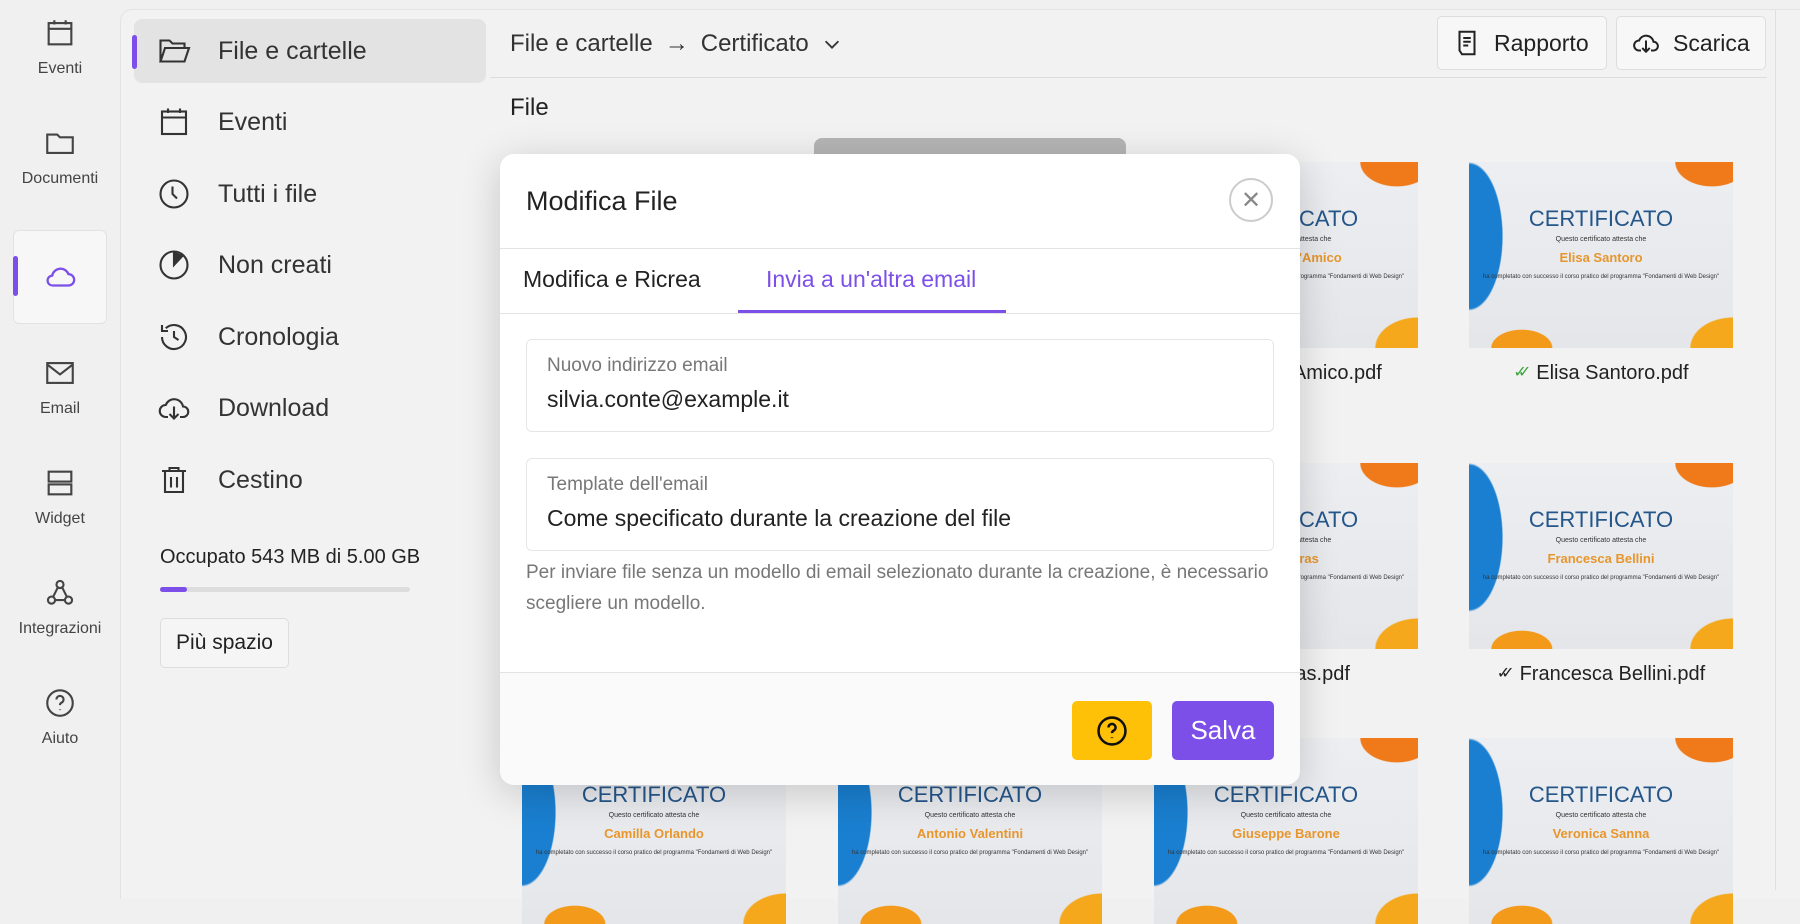 This screenshot has height=924, width=1800. What do you see at coordinates (612, 279) in the screenshot?
I see `tab-modifica-e-ricrea: Modifica e Ricrea` at bounding box center [612, 279].